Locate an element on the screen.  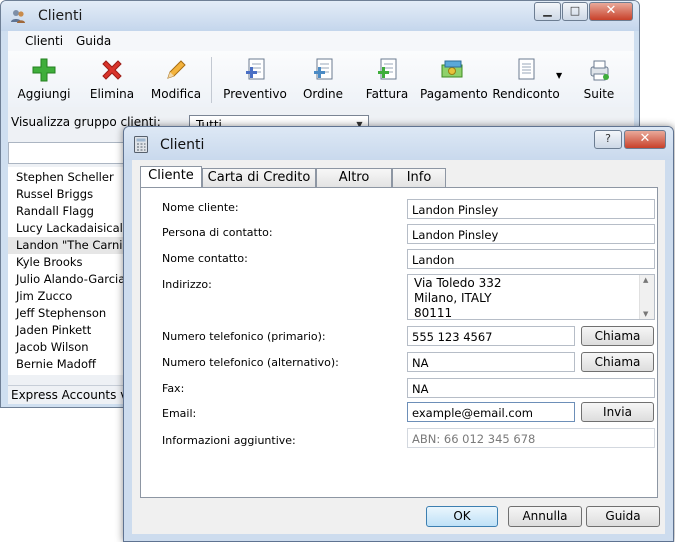
quote-icon is located at coordinates (255, 69).